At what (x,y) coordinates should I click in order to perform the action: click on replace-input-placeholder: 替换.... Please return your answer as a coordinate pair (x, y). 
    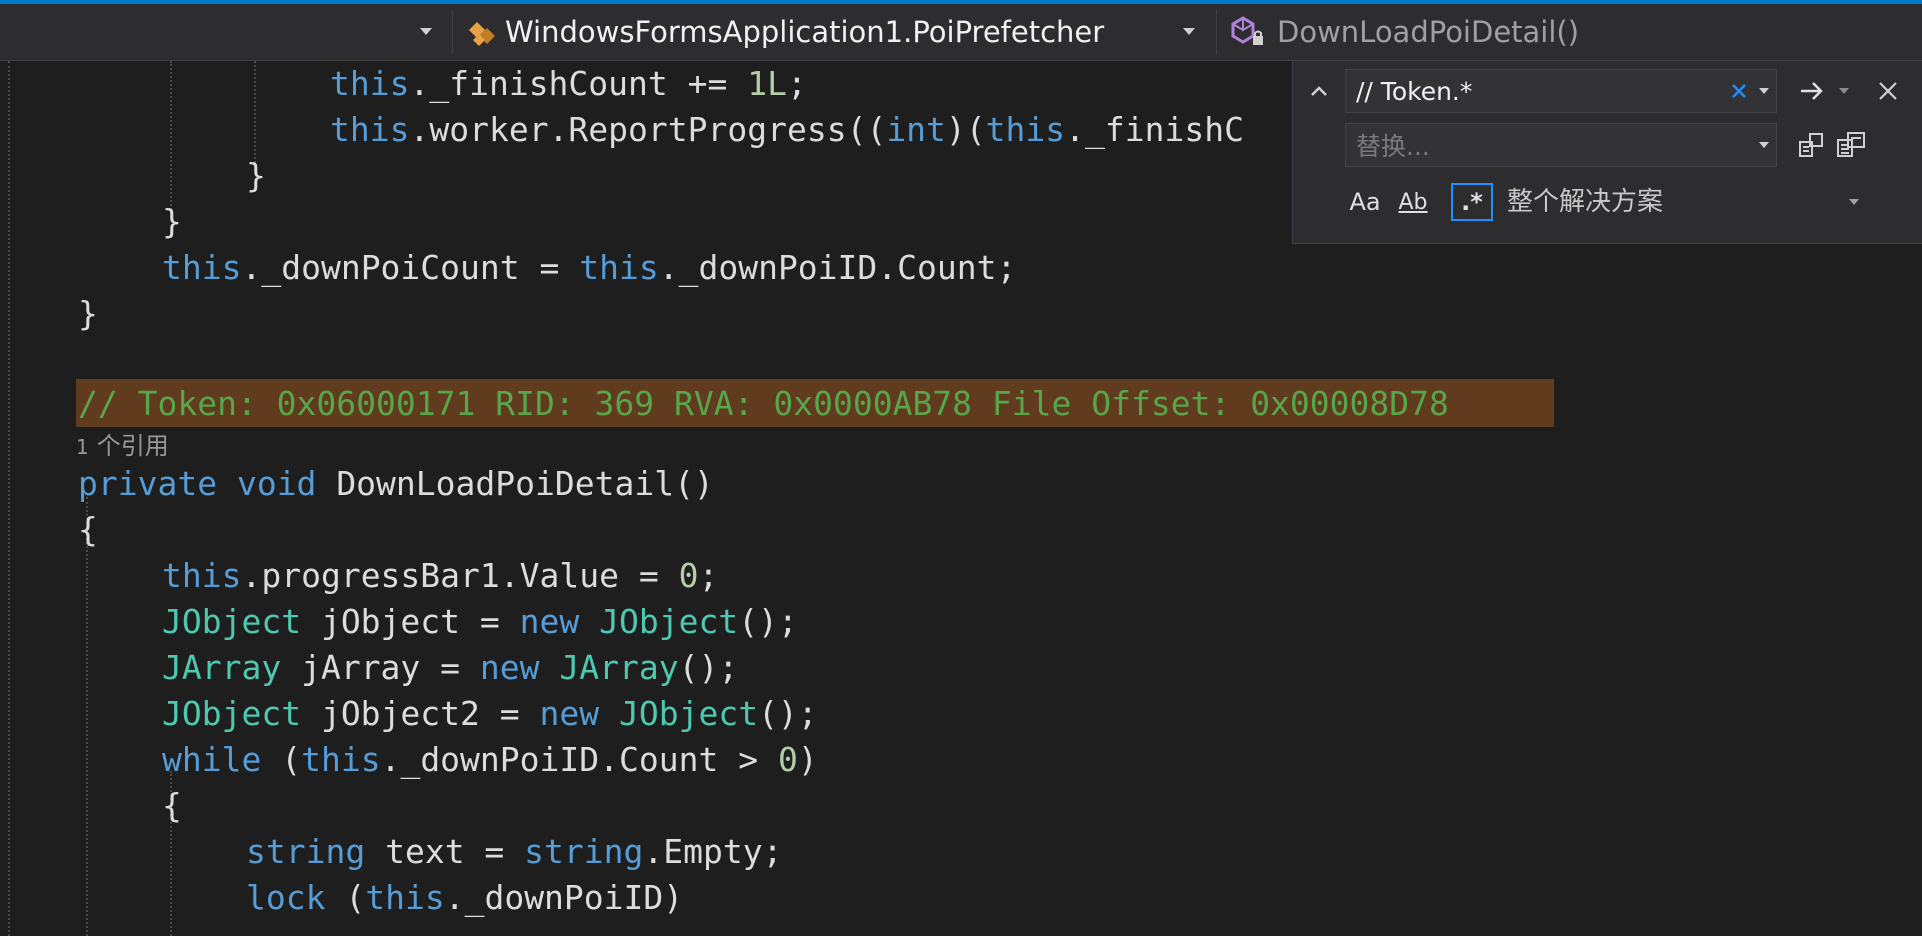
    Looking at the image, I should click on (1393, 146).